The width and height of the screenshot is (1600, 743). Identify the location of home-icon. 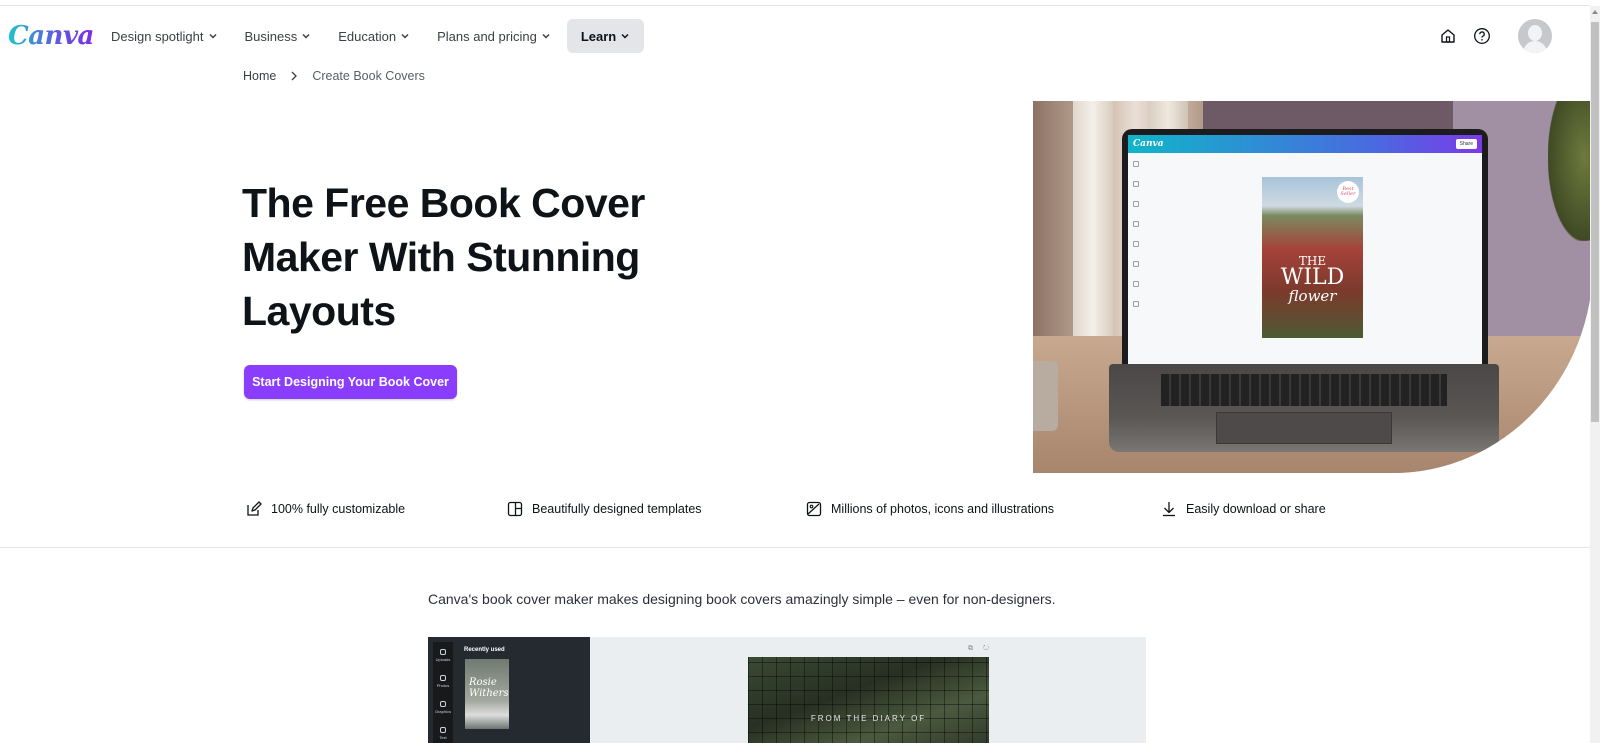
(1448, 36).